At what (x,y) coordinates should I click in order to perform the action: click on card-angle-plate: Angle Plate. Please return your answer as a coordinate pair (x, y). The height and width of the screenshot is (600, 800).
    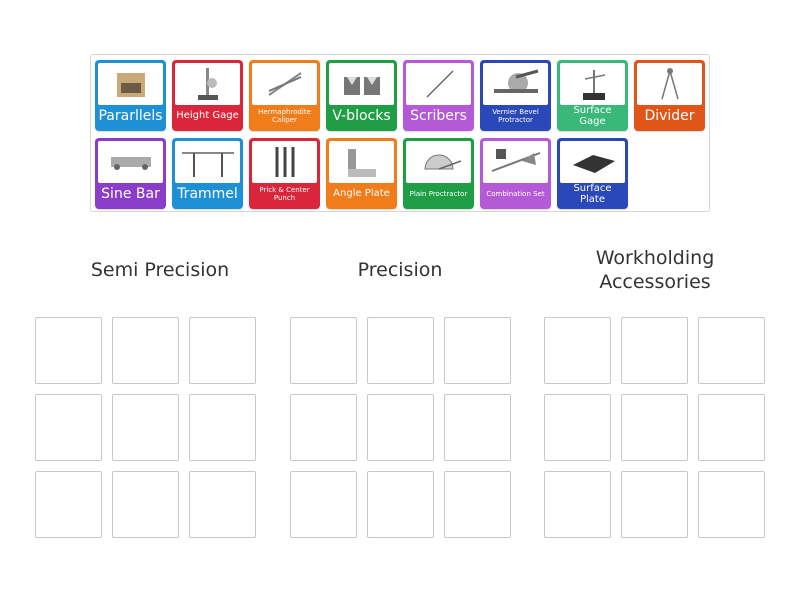
    Looking at the image, I should click on (361, 173).